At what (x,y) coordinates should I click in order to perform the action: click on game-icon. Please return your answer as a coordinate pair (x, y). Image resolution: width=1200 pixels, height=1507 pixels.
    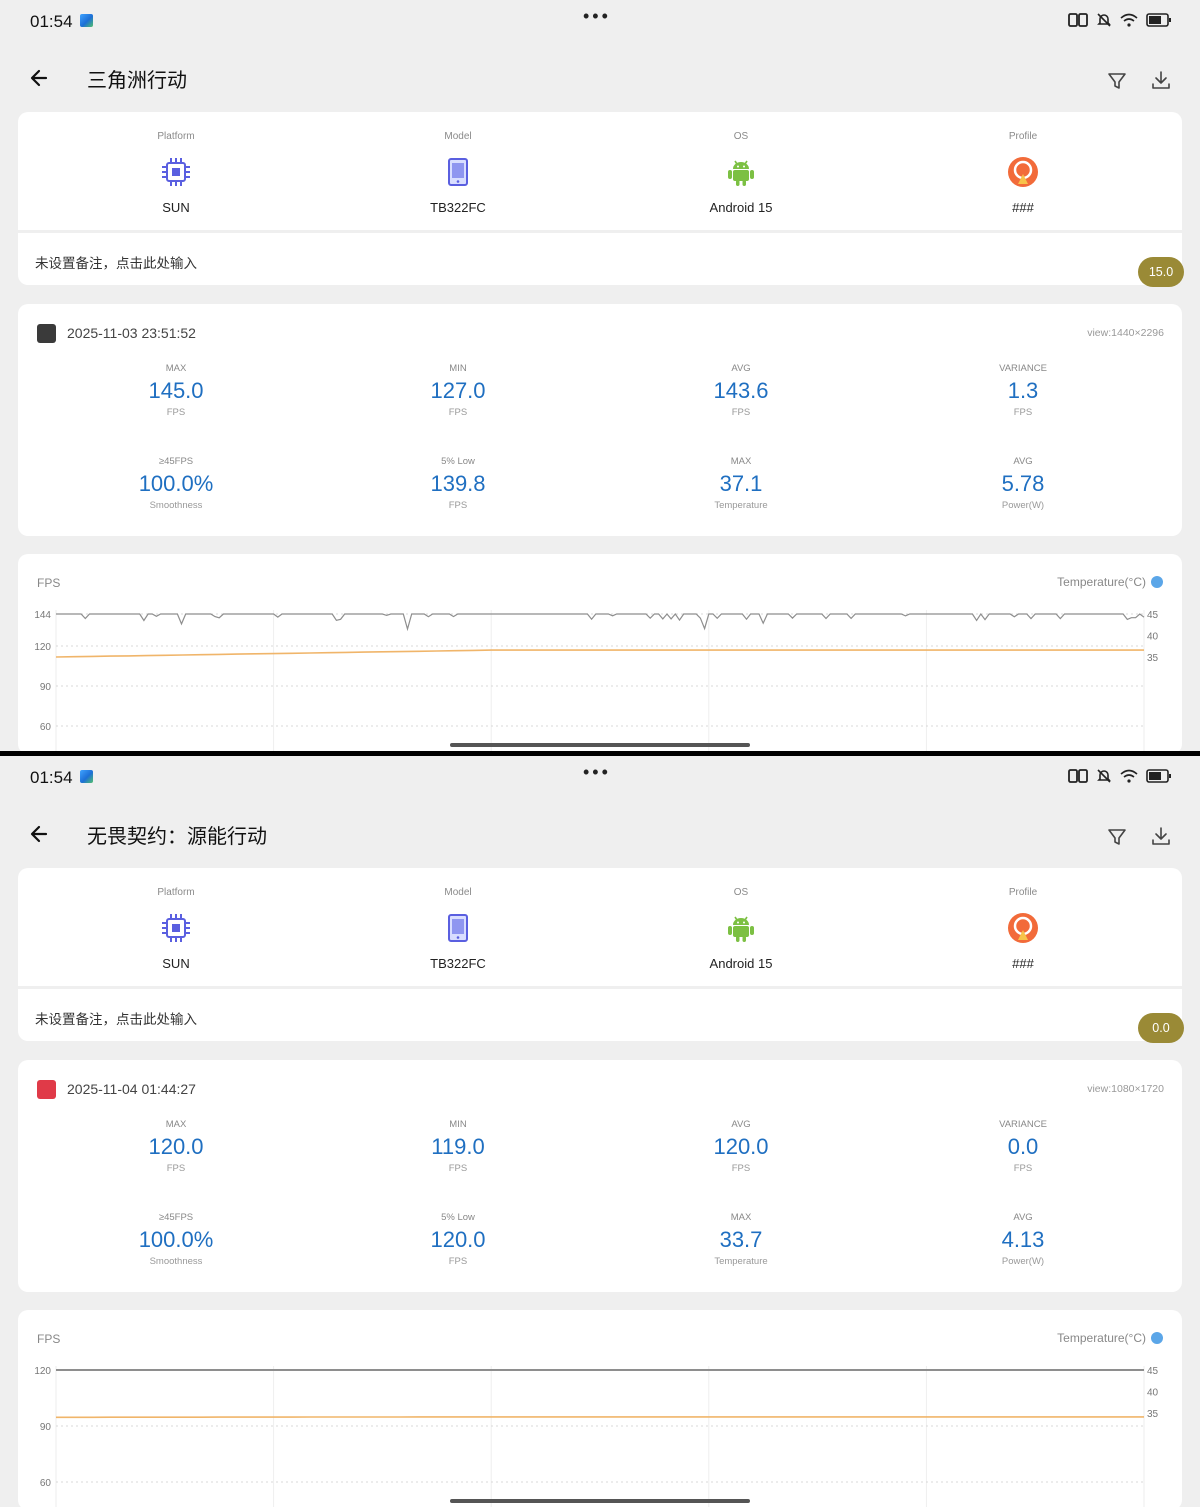
    Looking at the image, I should click on (46, 1089).